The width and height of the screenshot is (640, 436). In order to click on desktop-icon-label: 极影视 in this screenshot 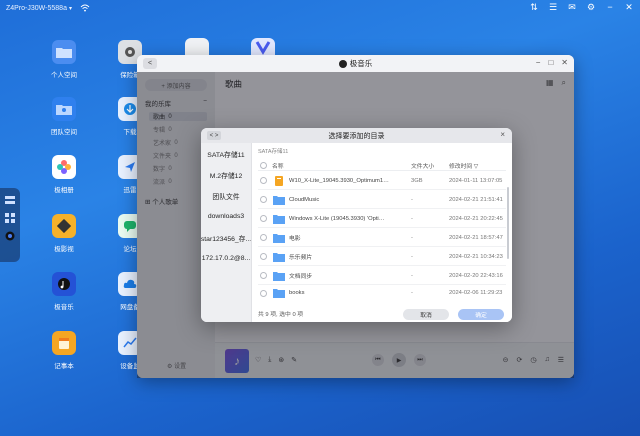, I will do `click(64, 249)`.